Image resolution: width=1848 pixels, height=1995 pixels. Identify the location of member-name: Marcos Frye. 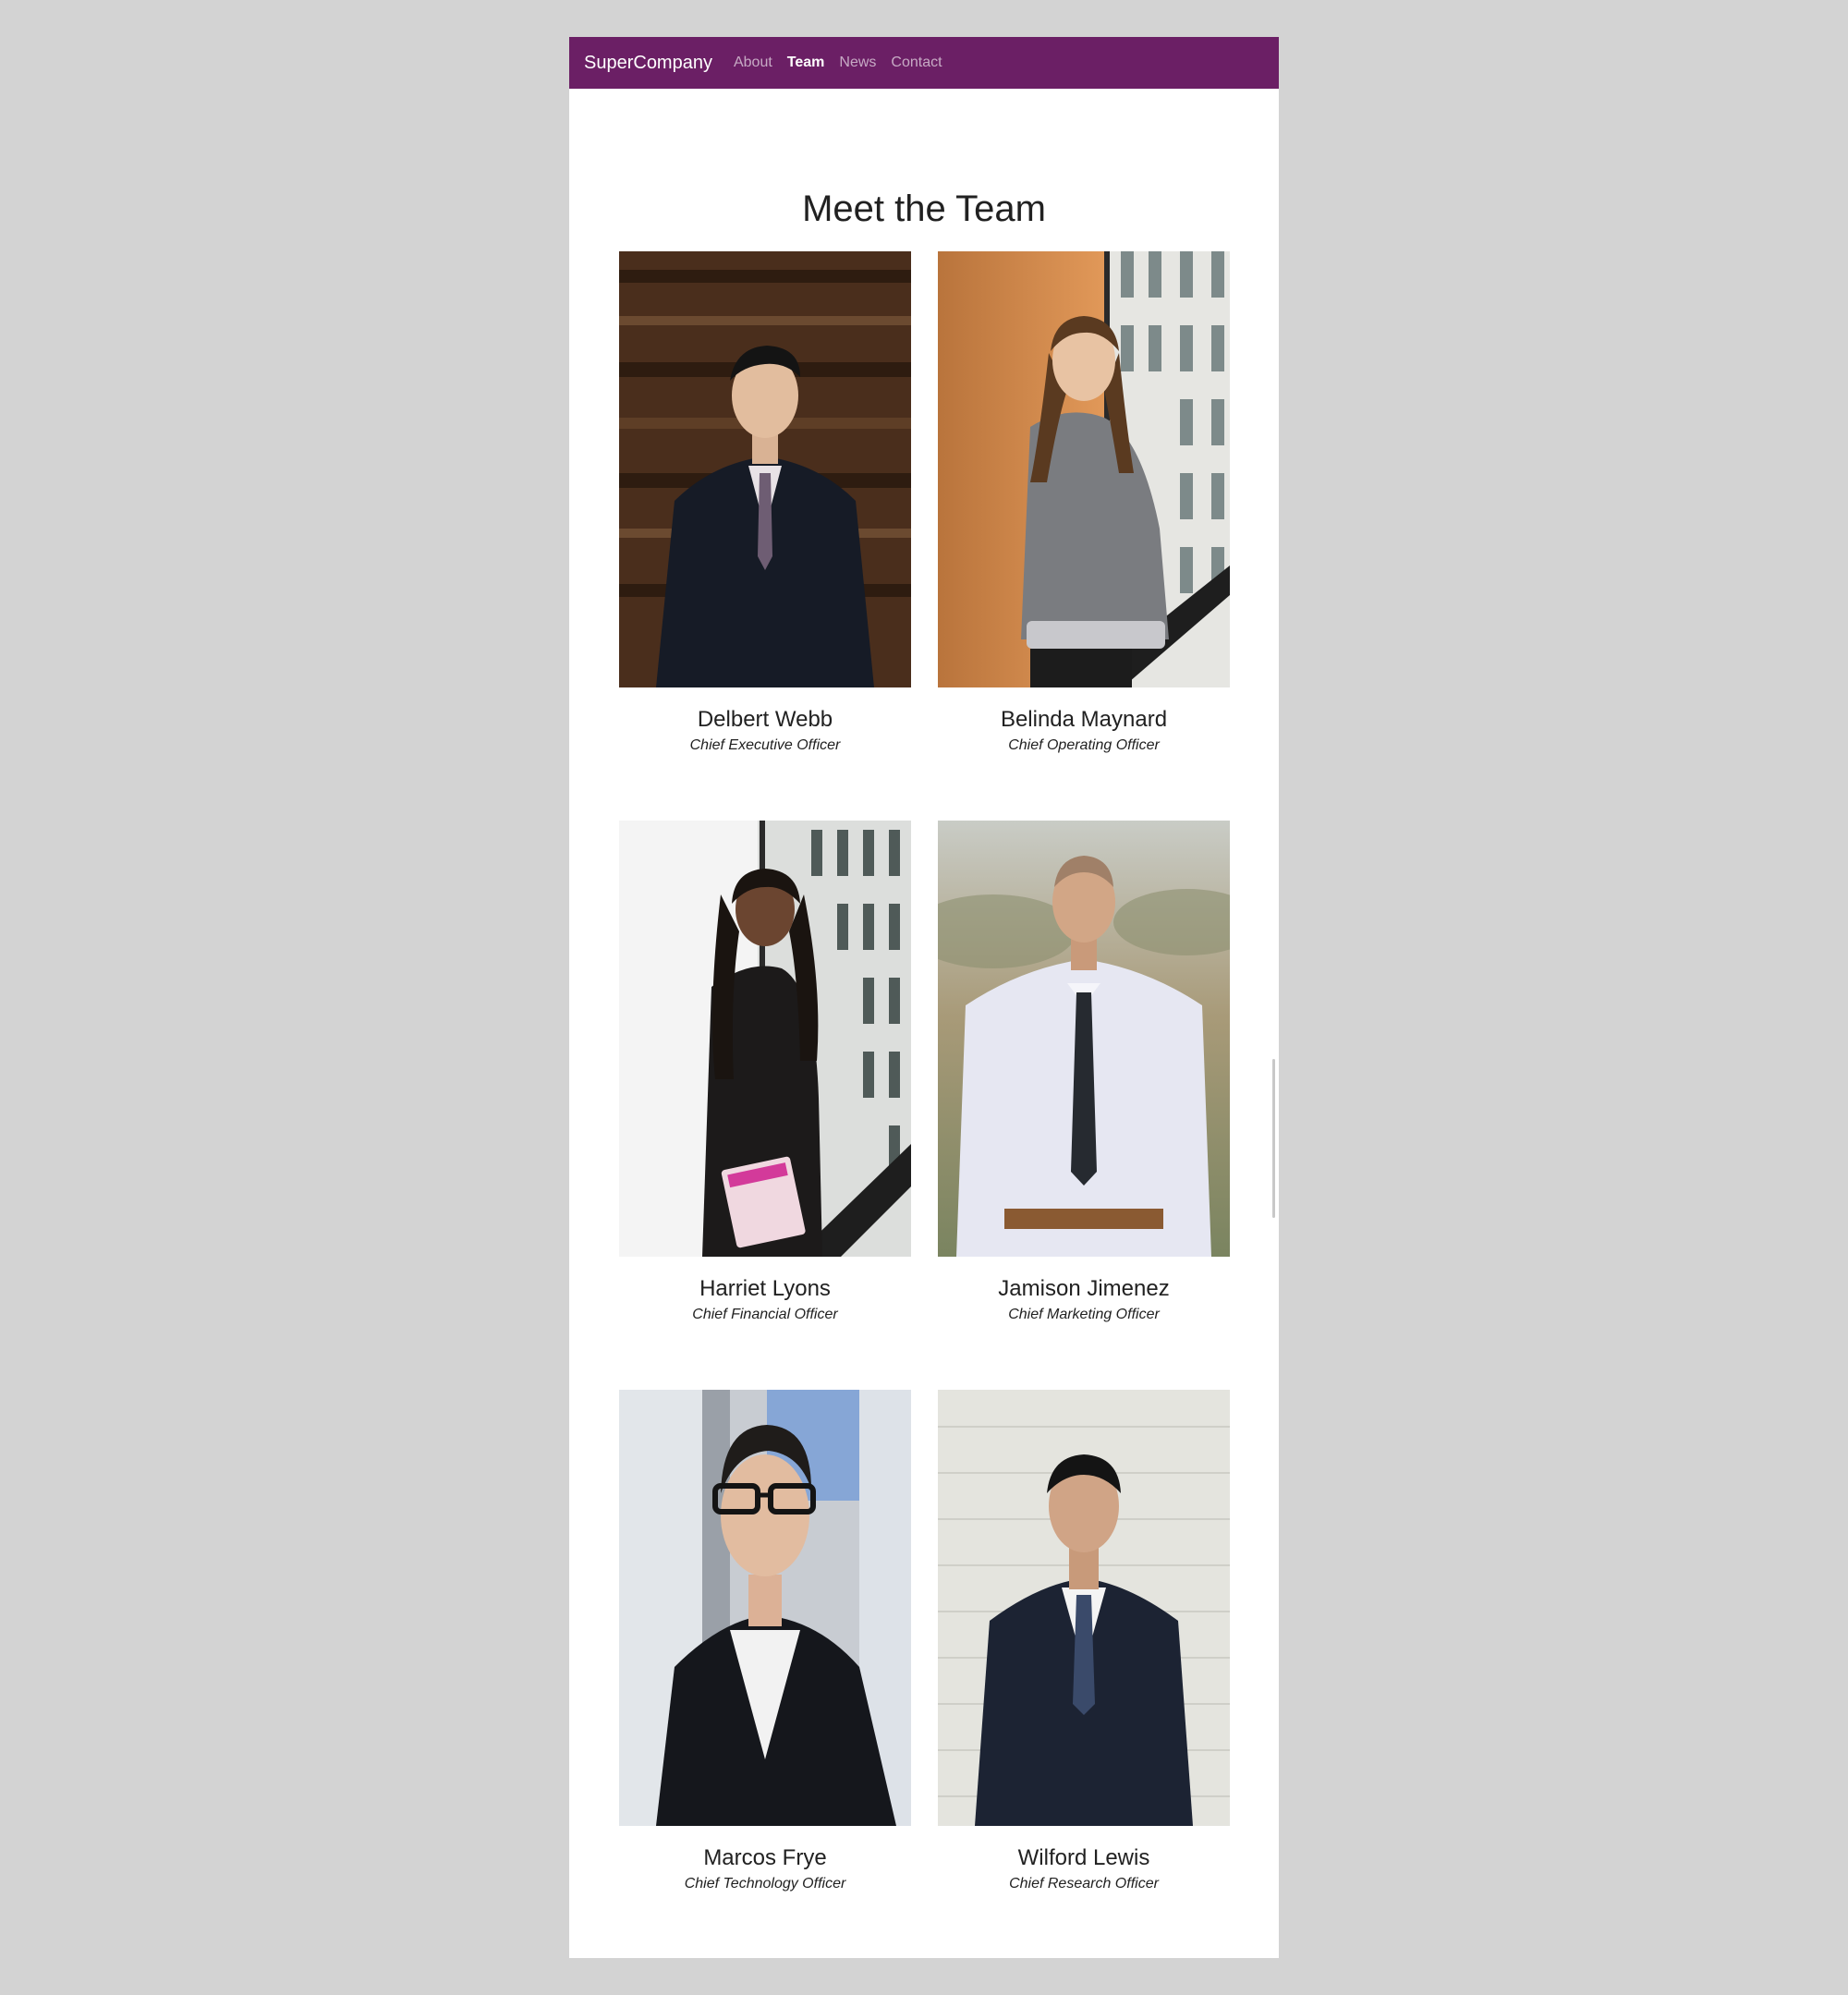
(765, 1857).